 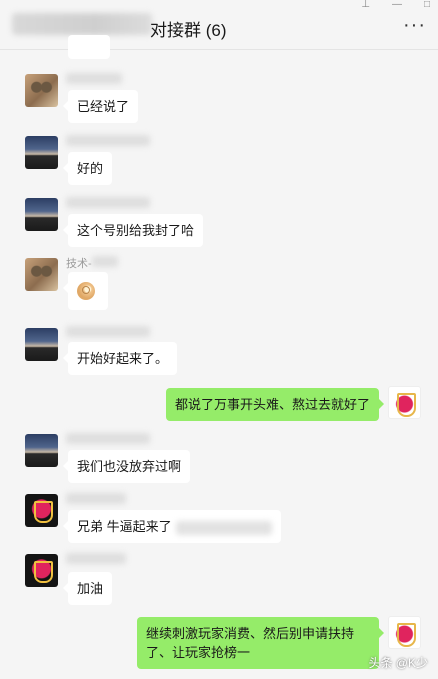 What do you see at coordinates (414, 25) in the screenshot?
I see `more-icon: ···` at bounding box center [414, 25].